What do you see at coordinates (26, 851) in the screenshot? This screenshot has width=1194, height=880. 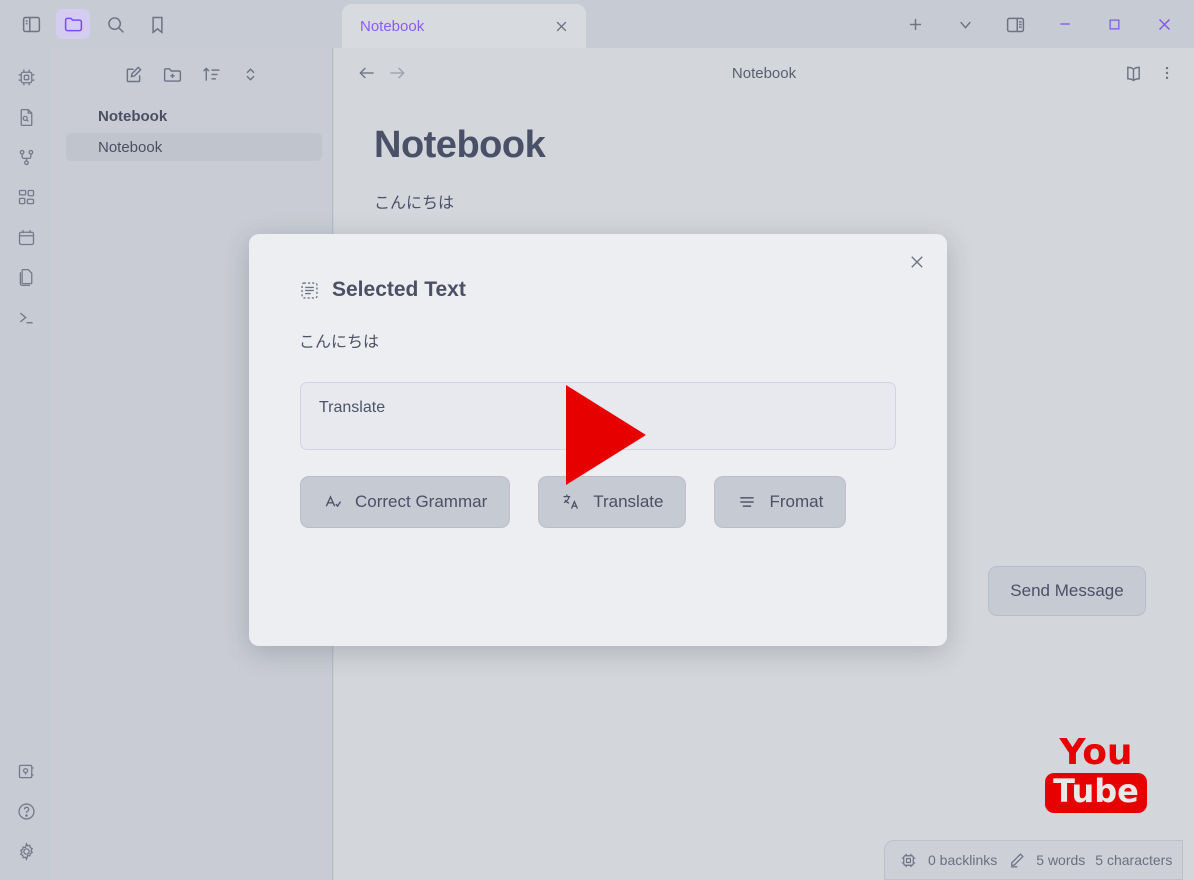 I see `settings-gear-icon` at bounding box center [26, 851].